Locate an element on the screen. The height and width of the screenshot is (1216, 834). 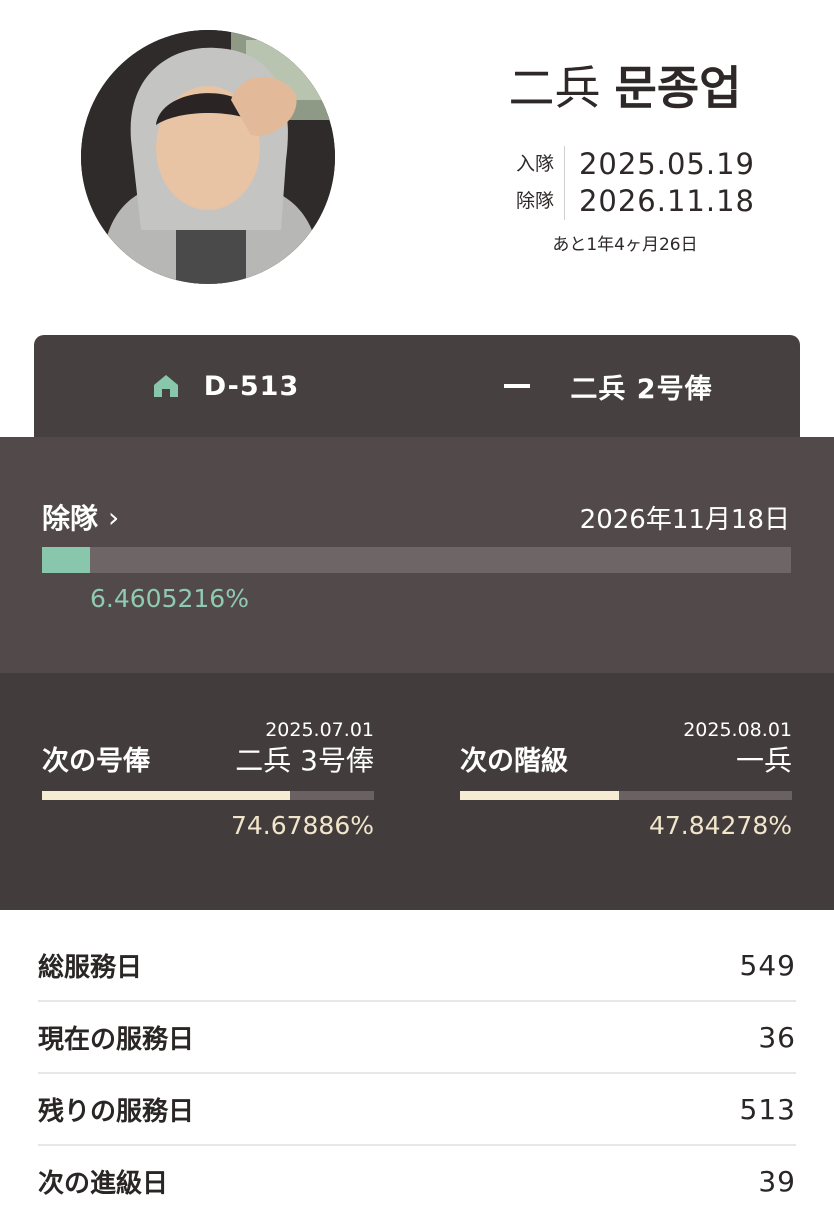
avatar is located at coordinates (208, 157).